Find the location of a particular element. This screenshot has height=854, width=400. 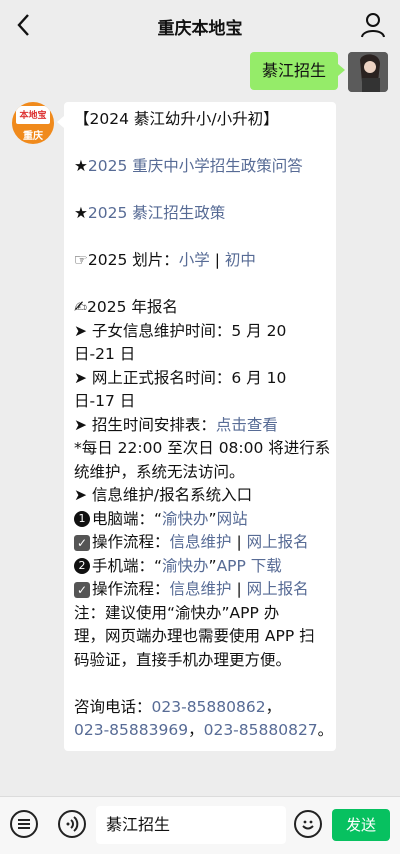

message-input: 綦江招生 is located at coordinates (191, 825).